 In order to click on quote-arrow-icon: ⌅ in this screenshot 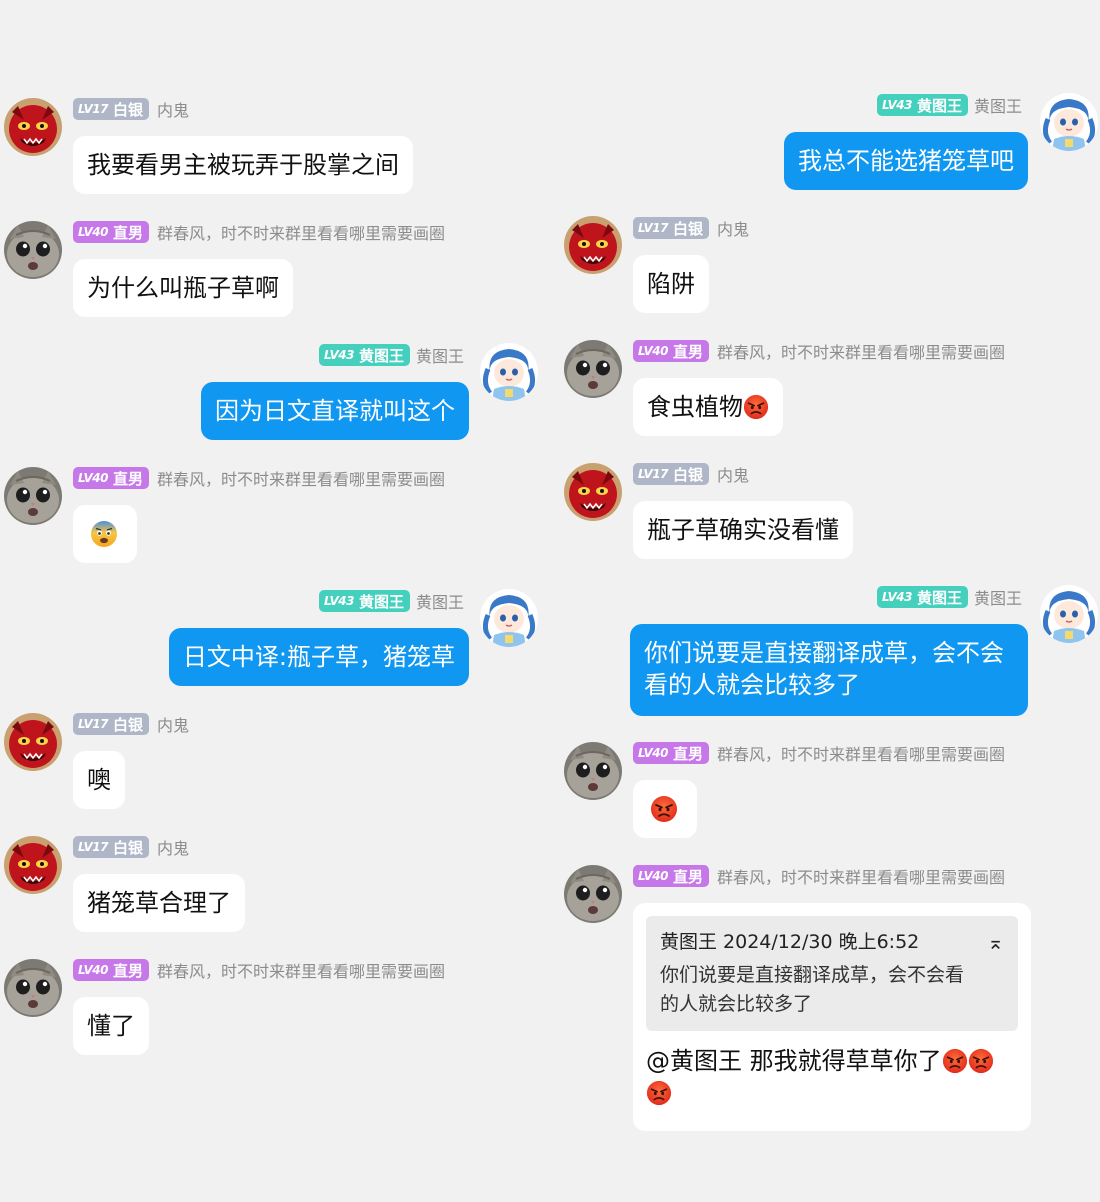, I will do `click(995, 942)`.